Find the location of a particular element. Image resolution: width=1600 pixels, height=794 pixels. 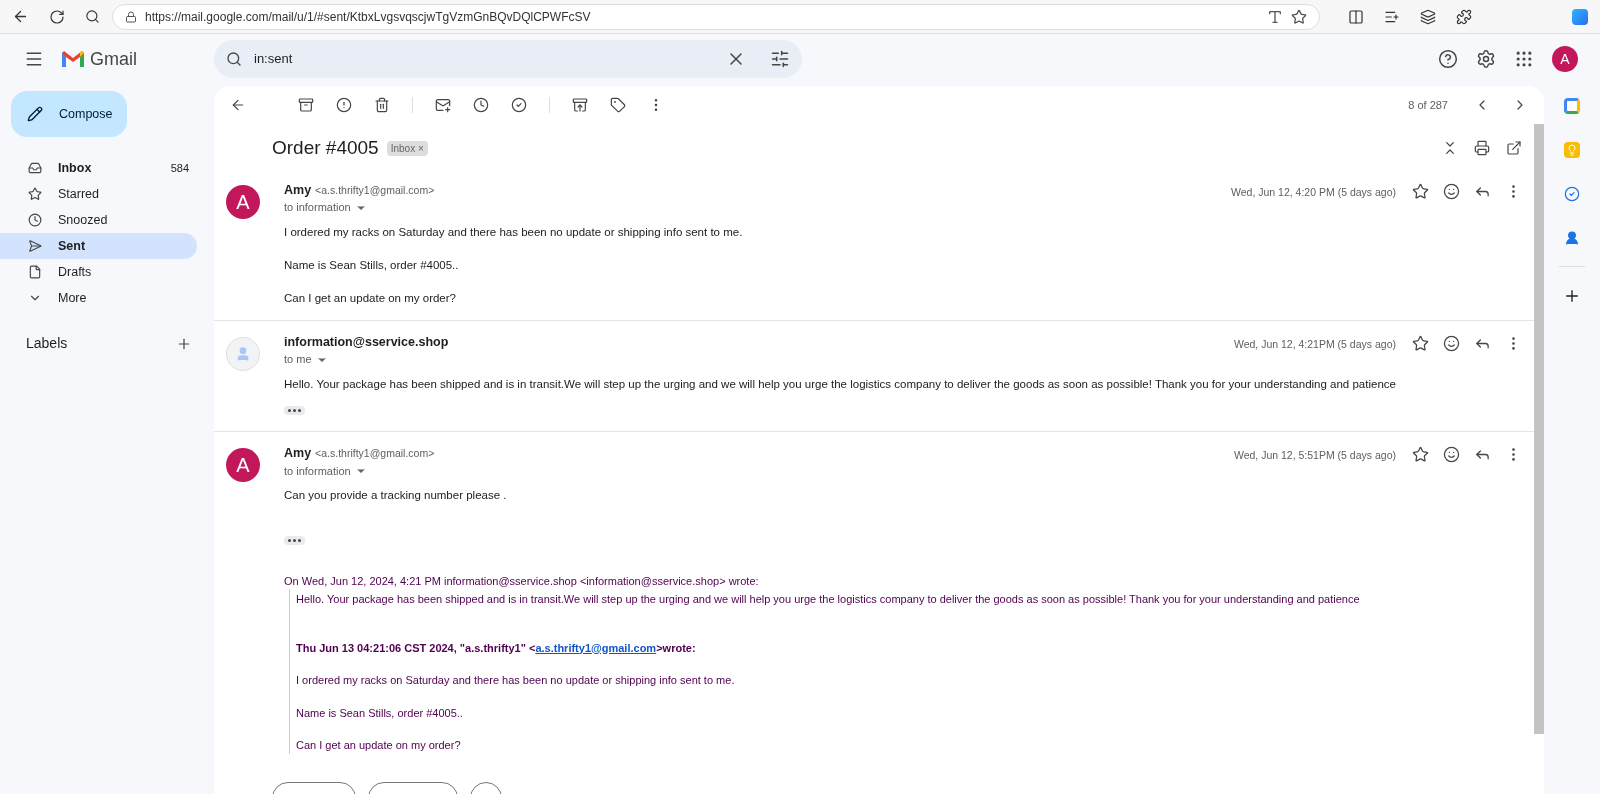

add-icon is located at coordinates (1572, 296).